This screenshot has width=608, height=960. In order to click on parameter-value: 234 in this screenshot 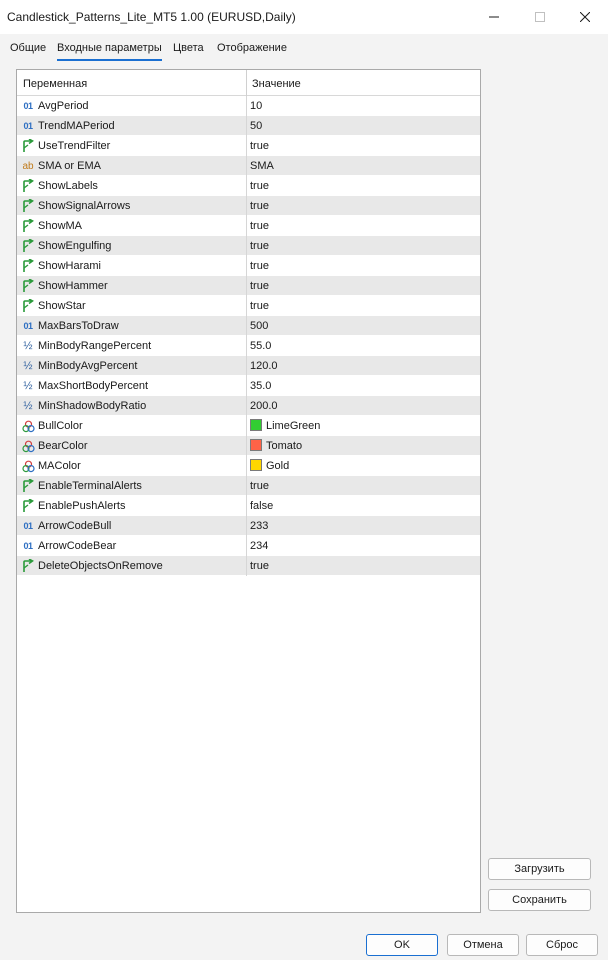, I will do `click(259, 546)`.